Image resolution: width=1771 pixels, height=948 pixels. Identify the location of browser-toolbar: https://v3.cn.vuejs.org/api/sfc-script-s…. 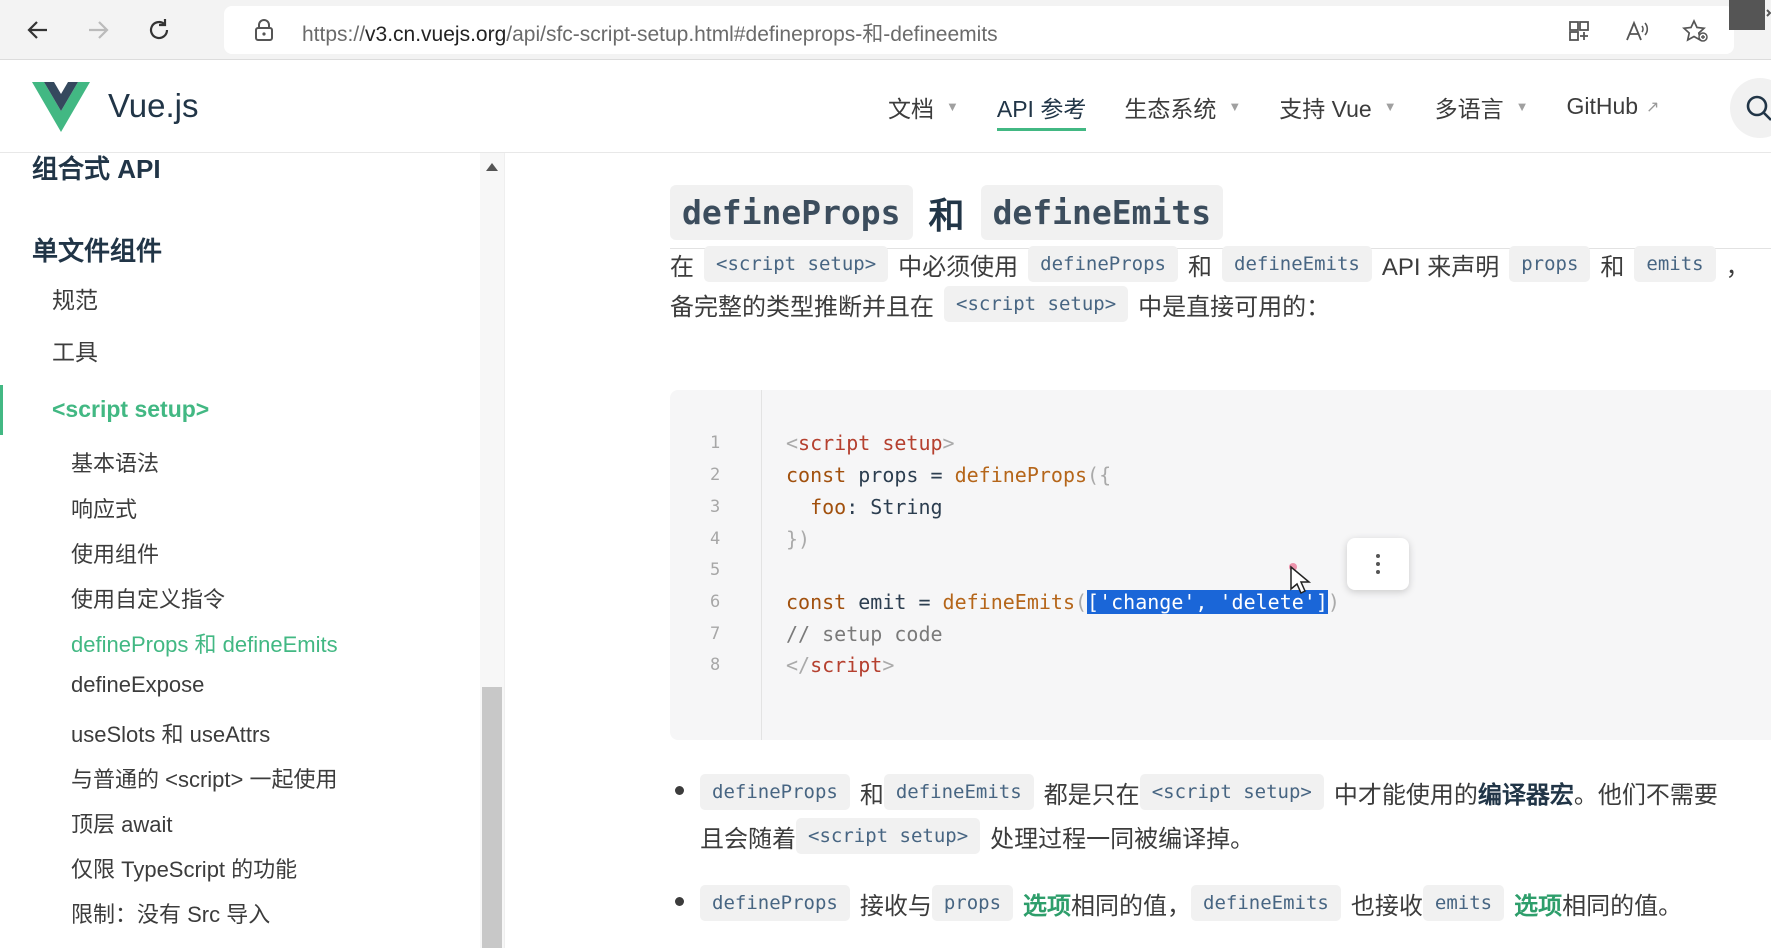
(885, 30).